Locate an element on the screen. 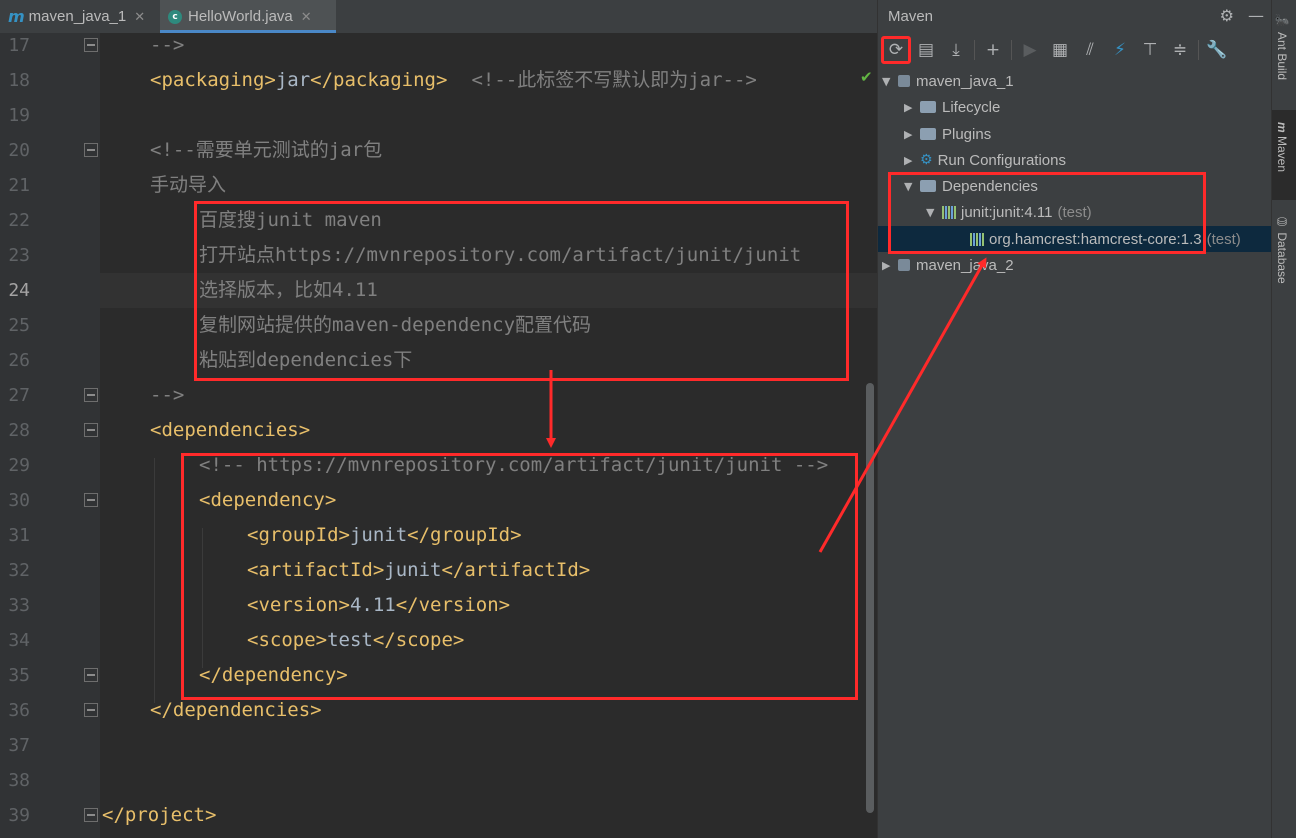  wrench-icon: 🔧 is located at coordinates (1217, 50).